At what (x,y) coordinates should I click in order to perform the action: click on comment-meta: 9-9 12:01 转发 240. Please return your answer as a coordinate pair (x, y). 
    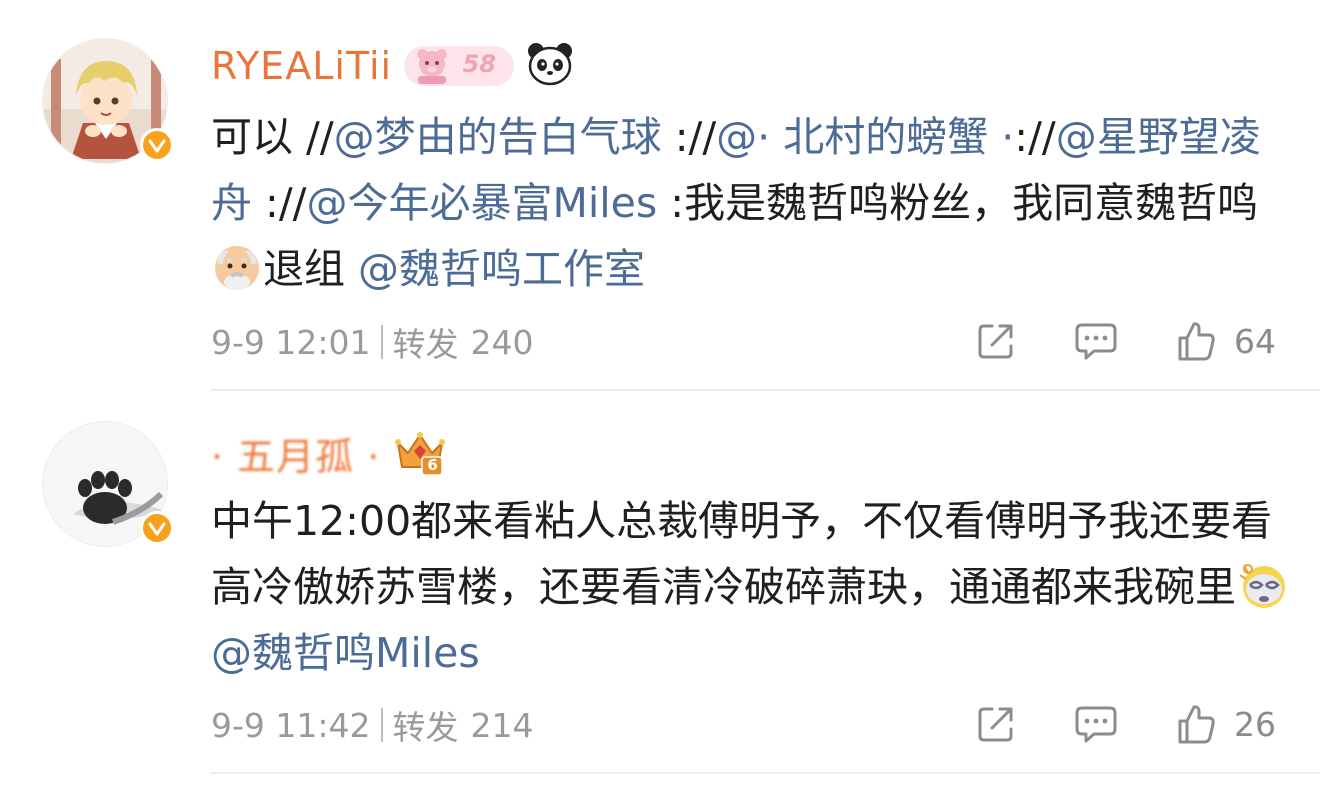
    Looking at the image, I should click on (372, 342).